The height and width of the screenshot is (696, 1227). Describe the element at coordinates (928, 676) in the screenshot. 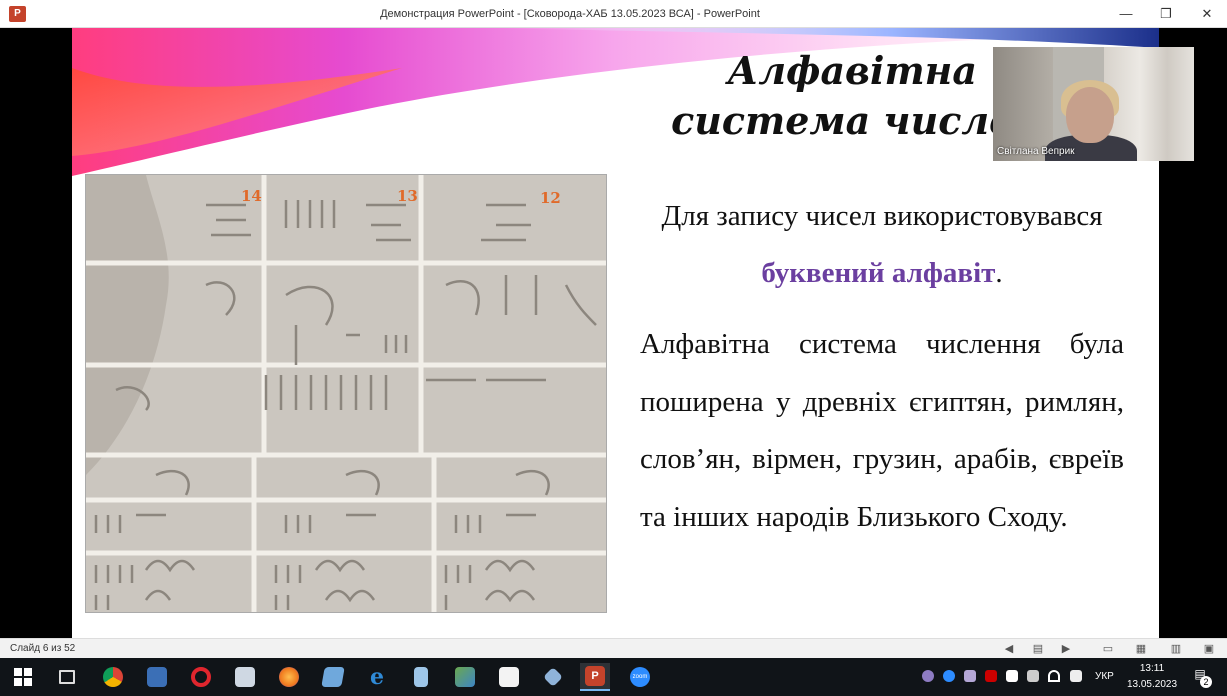

I see `tray-app-icon` at that location.